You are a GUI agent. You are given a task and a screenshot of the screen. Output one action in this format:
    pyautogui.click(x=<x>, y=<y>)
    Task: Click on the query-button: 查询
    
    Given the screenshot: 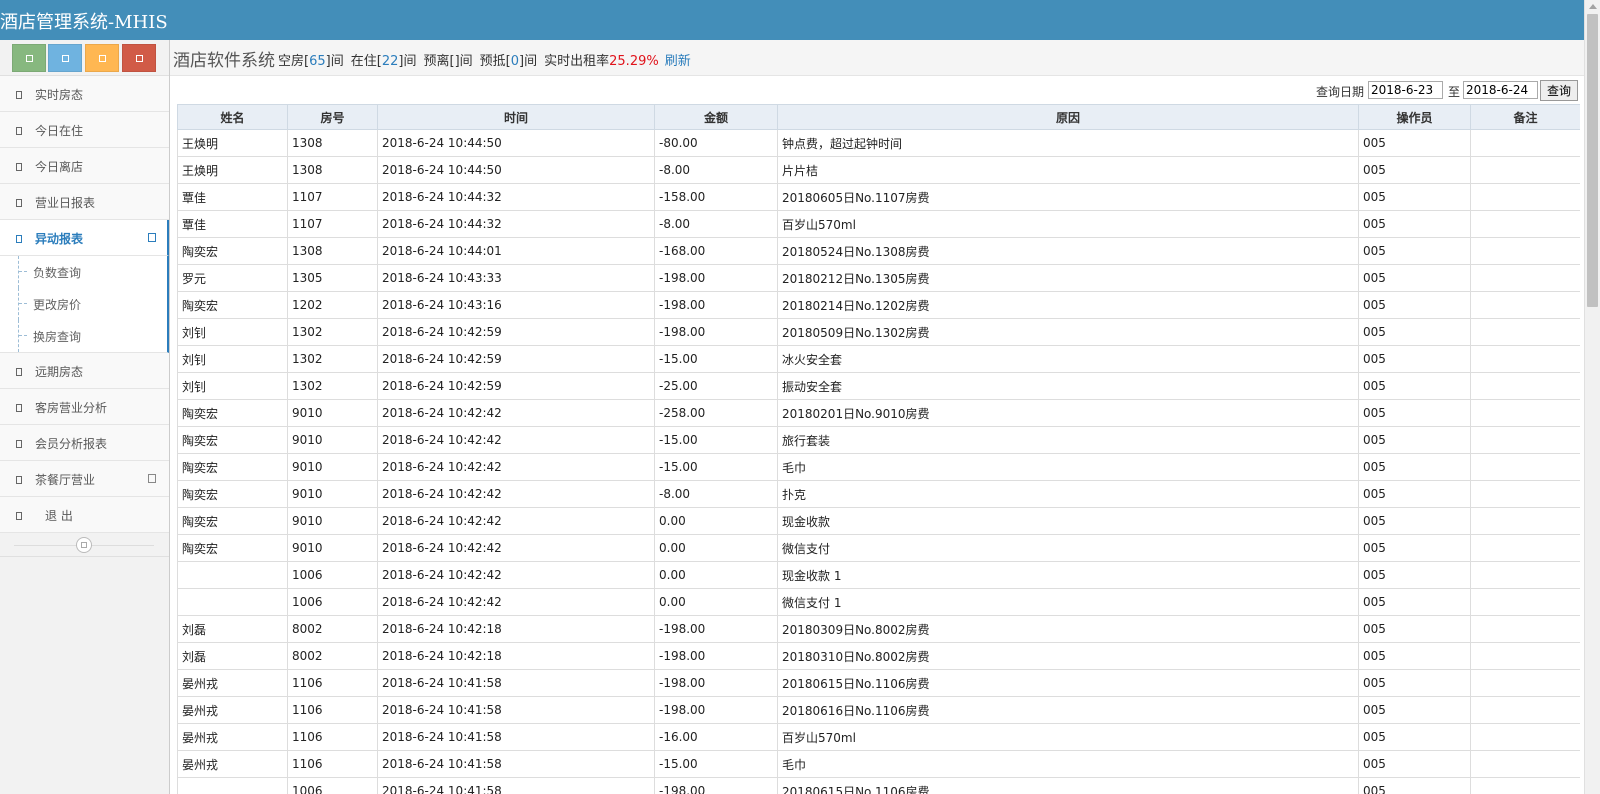 What is the action you would take?
    pyautogui.click(x=1559, y=90)
    